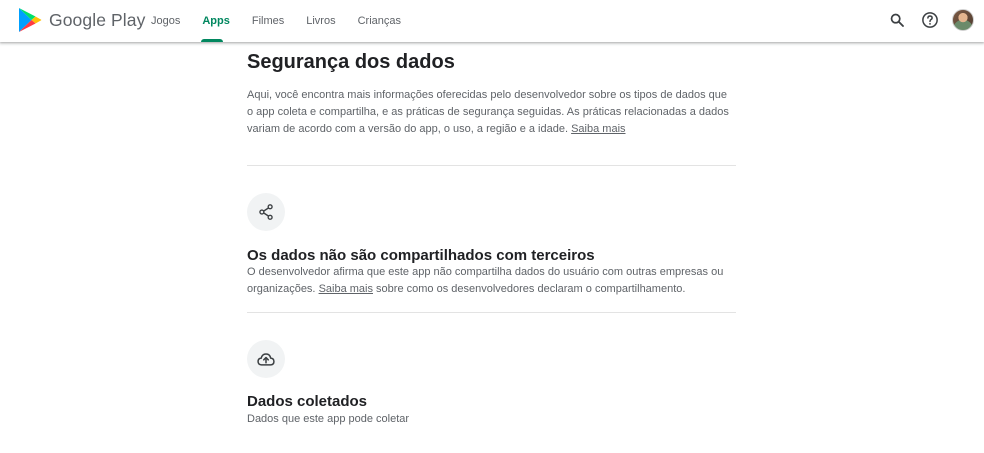 Image resolution: width=984 pixels, height=453 pixels. What do you see at coordinates (97, 19) in the screenshot?
I see `logo-text: Google Play` at bounding box center [97, 19].